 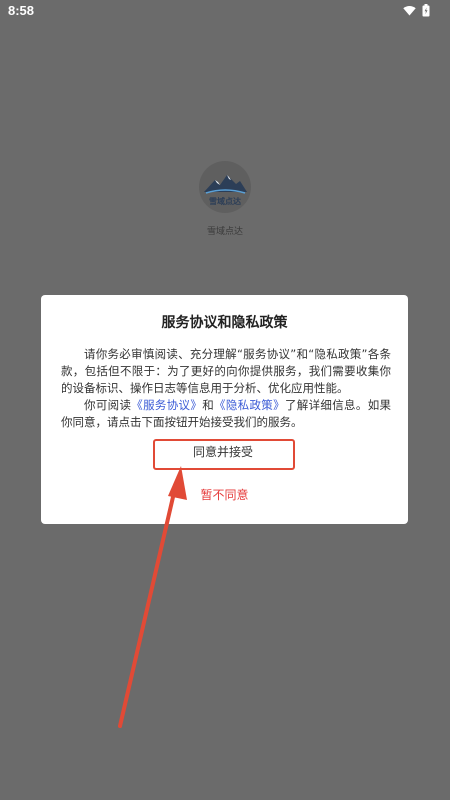 I want to click on disagree-button: 暂不同意, so click(x=224, y=494).